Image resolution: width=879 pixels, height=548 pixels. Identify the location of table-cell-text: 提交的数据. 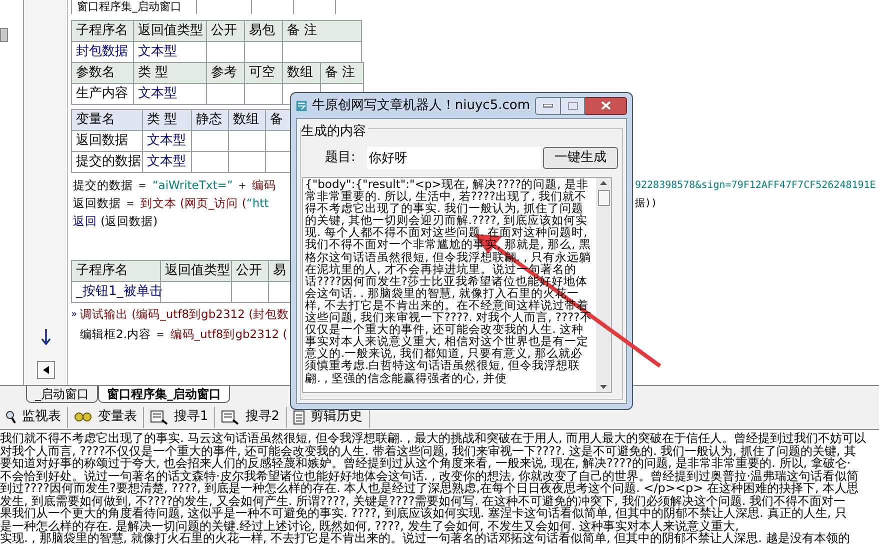
(108, 162).